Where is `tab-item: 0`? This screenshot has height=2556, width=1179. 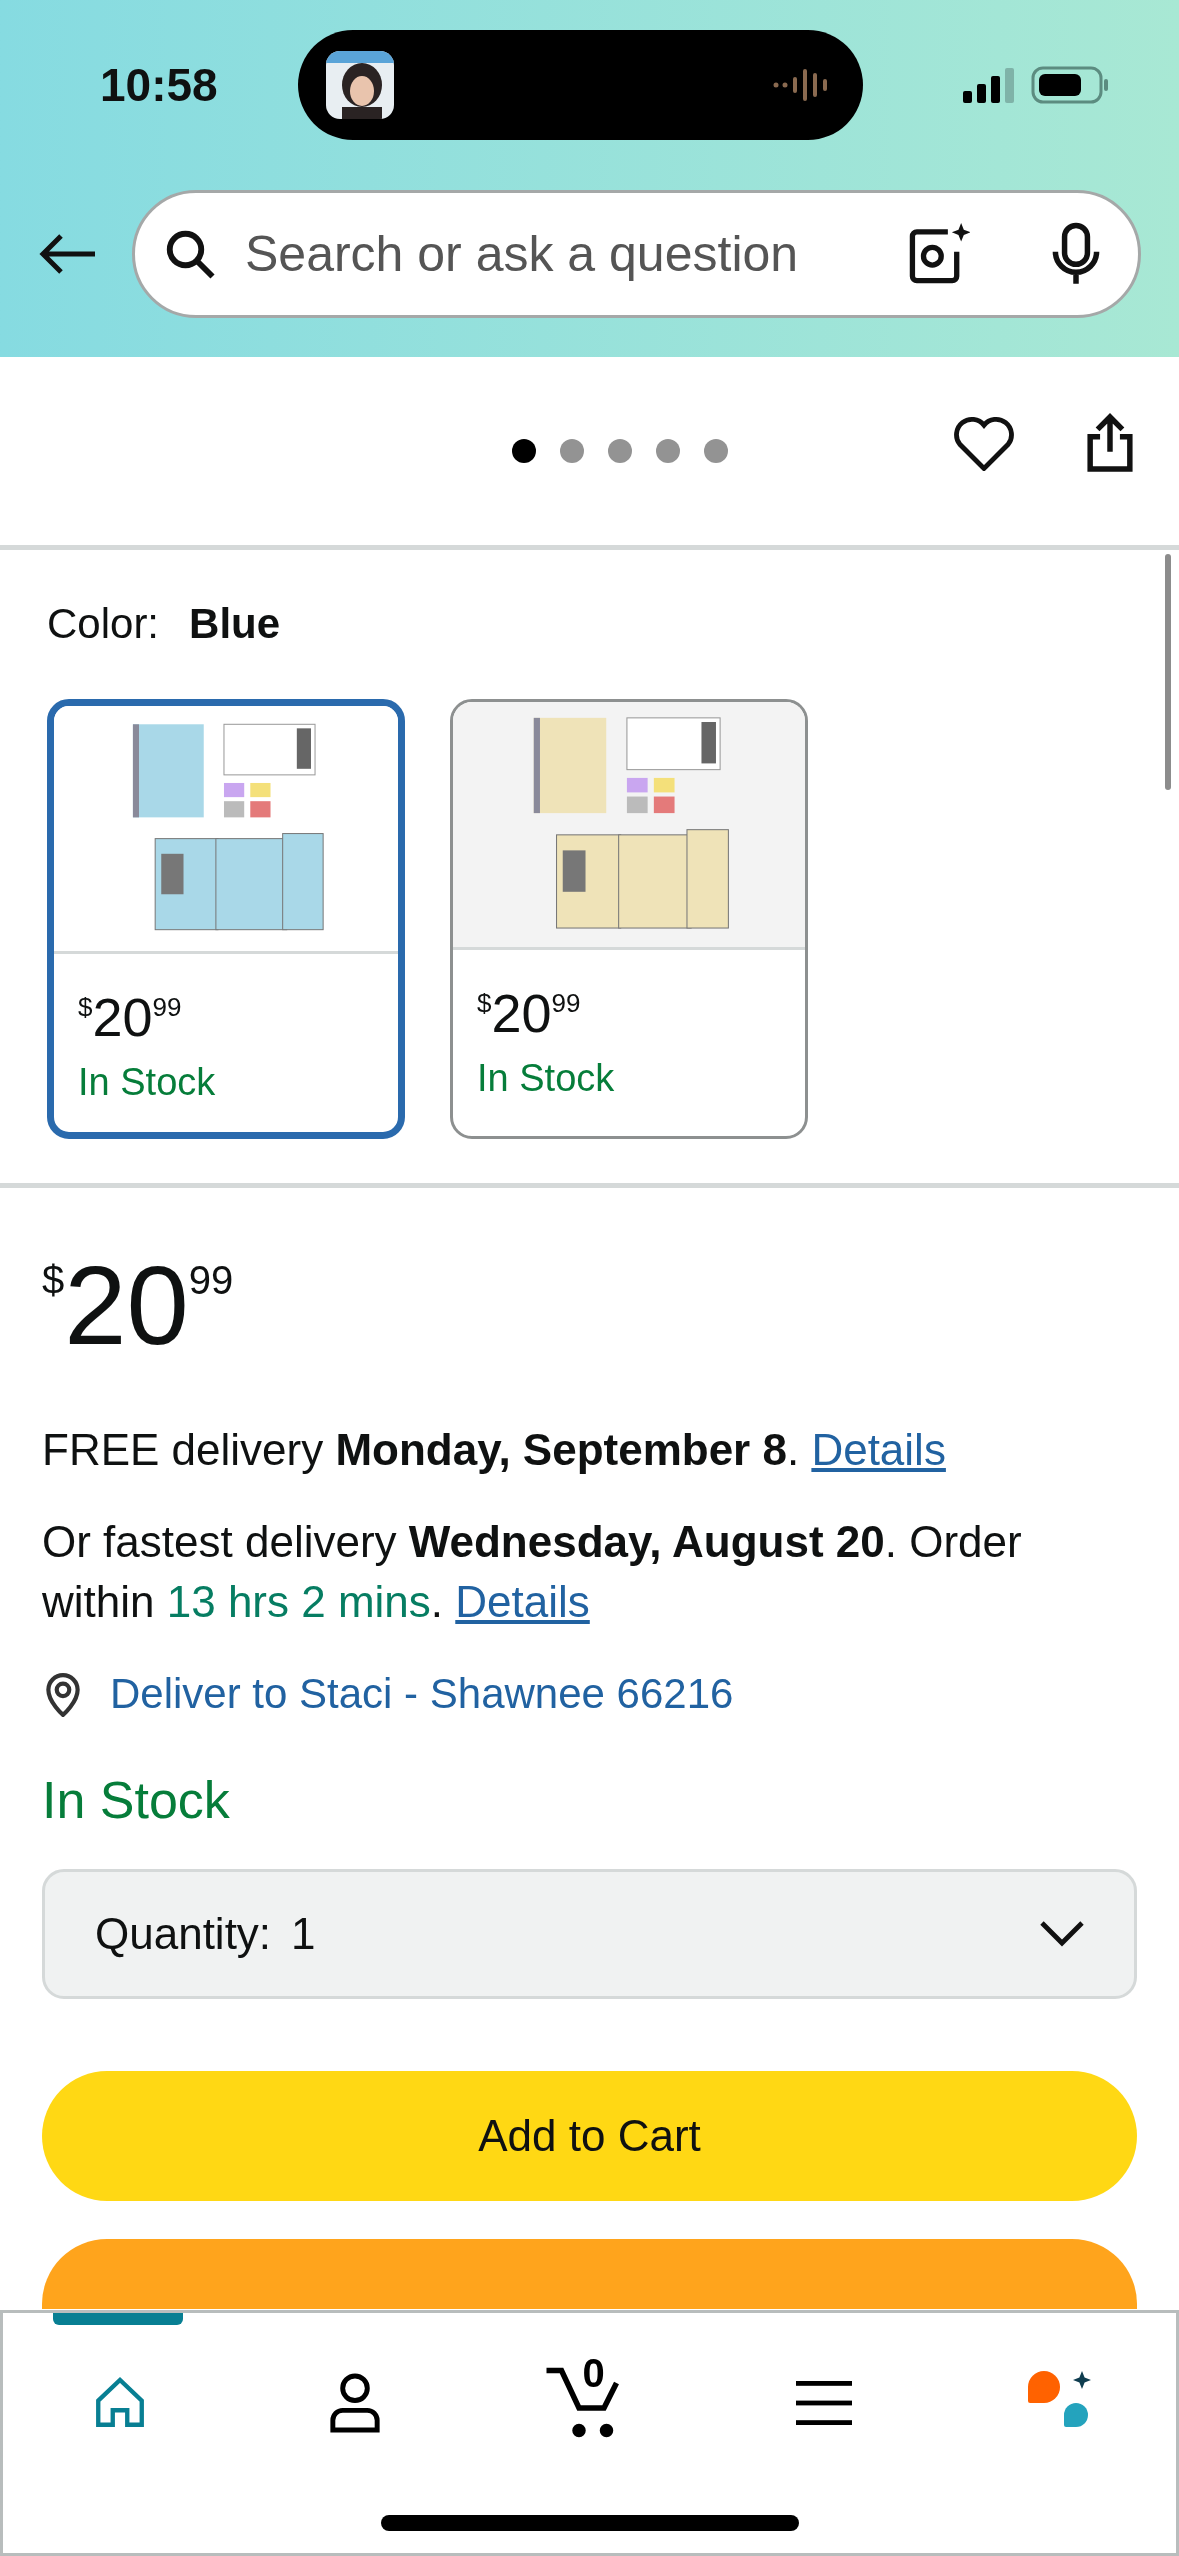
tab-item: 0 is located at coordinates (589, 2388).